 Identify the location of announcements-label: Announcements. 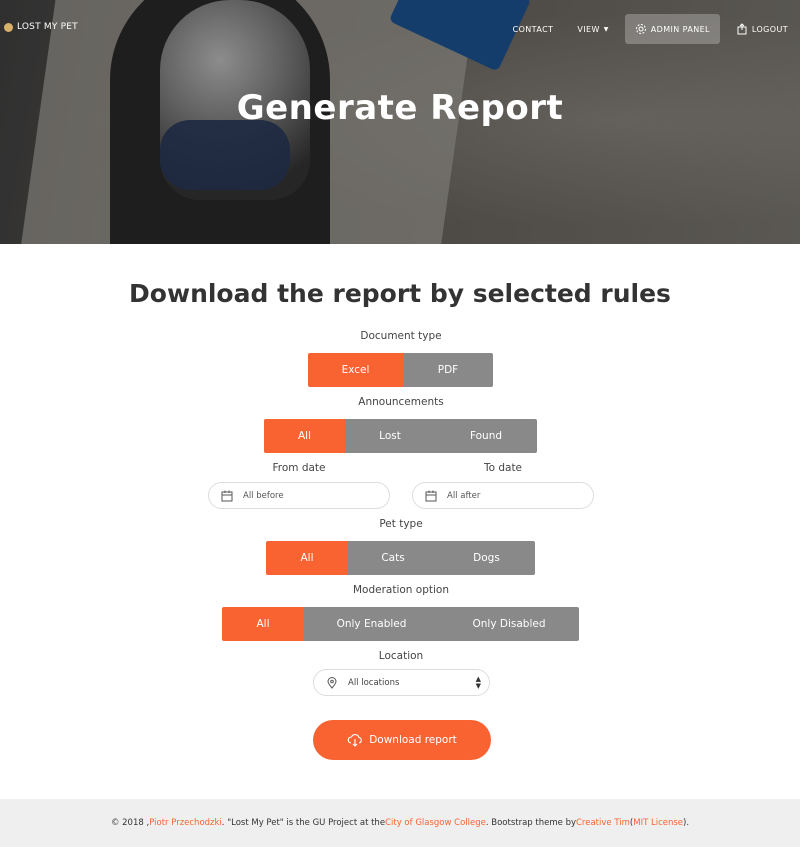
(401, 402).